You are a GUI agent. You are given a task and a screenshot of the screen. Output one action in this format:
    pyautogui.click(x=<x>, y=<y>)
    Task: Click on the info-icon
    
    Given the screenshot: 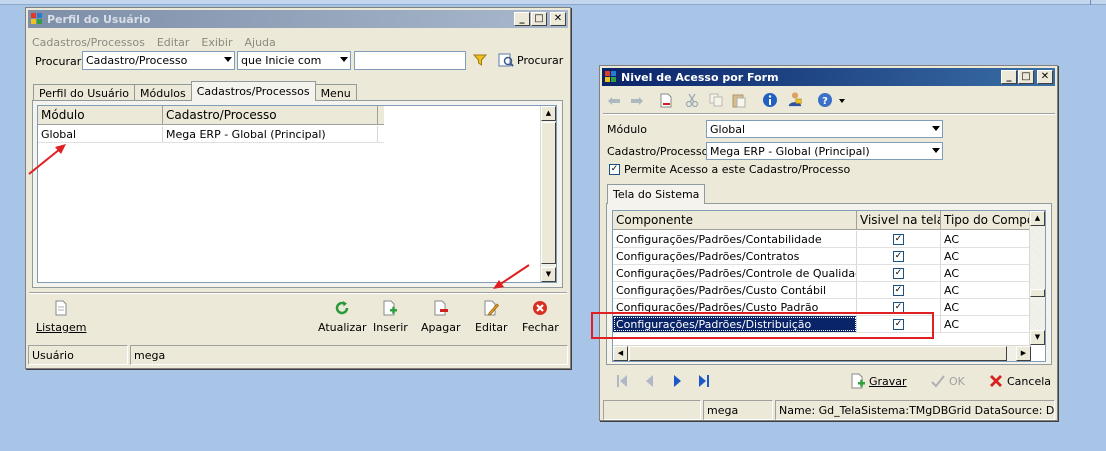 What is the action you would take?
    pyautogui.click(x=770, y=100)
    